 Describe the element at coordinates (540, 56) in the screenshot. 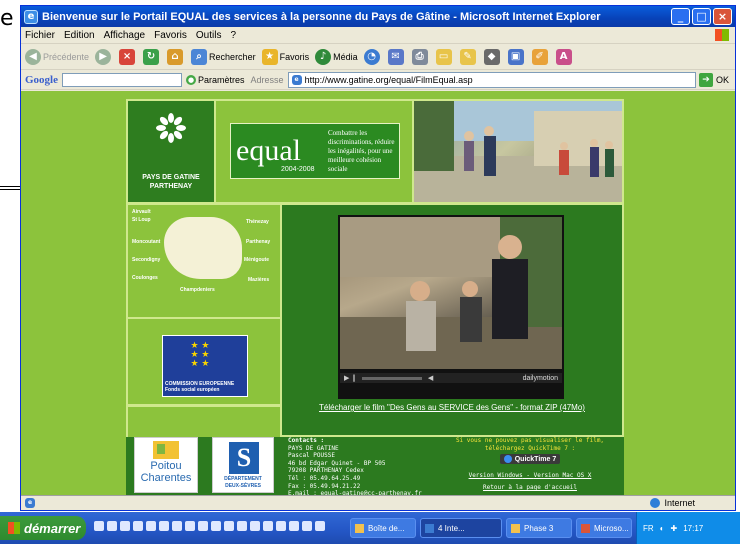

I see `edit-button: ✐` at that location.